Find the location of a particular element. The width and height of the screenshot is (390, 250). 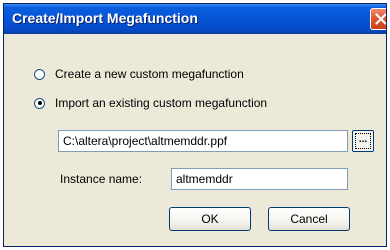

instance-name-label: Instance name: is located at coordinates (101, 179).